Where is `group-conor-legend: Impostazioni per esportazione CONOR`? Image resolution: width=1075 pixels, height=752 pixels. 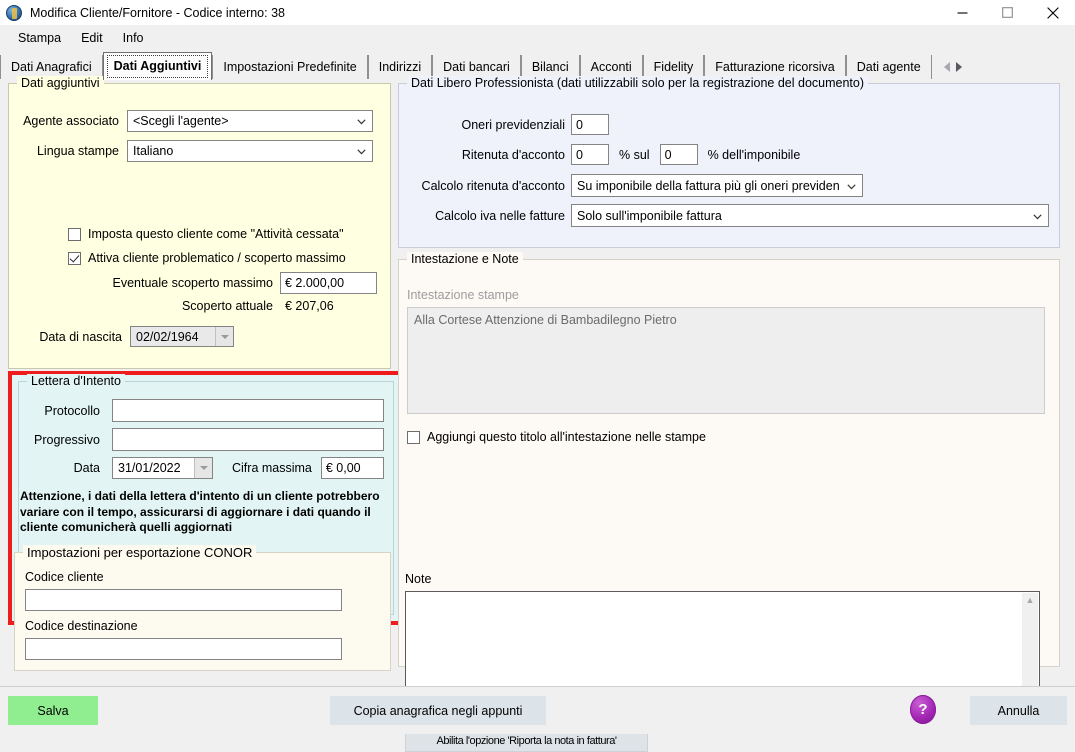
group-conor-legend: Impostazioni per esportazione CONOR is located at coordinates (140, 552).